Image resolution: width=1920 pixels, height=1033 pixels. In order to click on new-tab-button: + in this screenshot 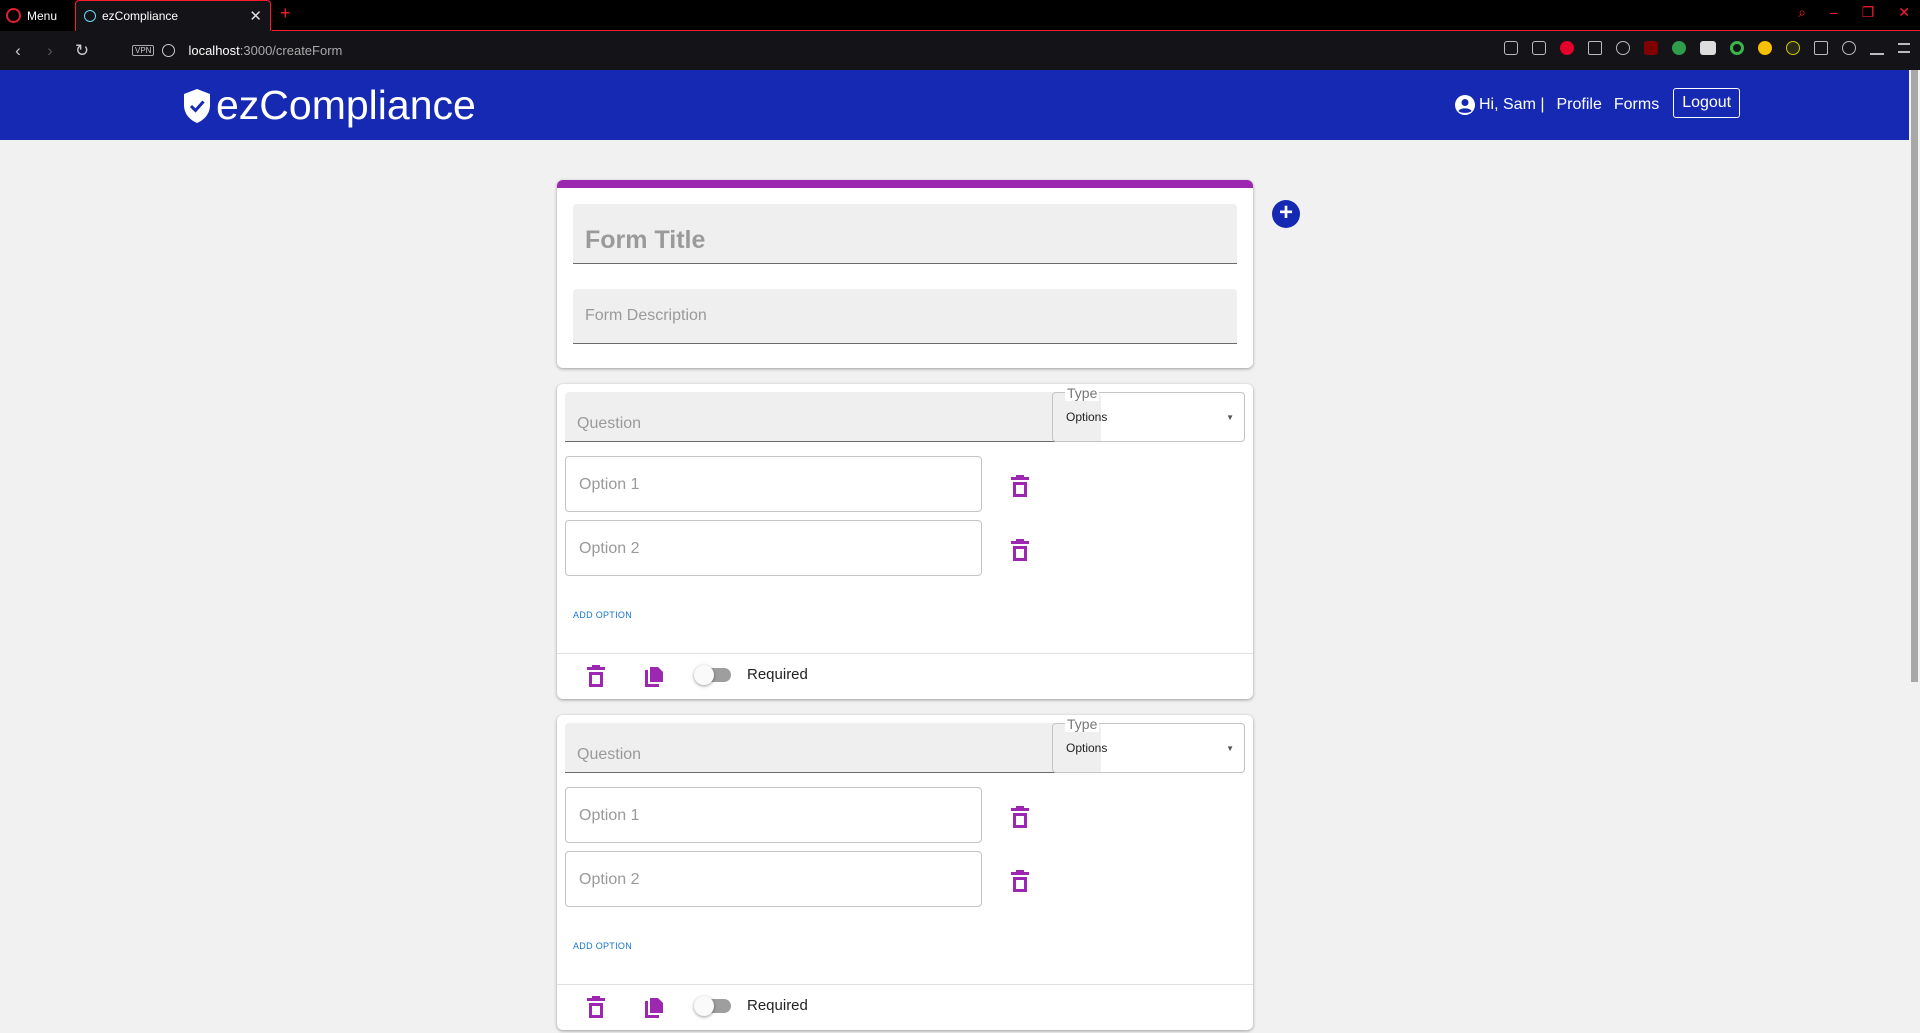, I will do `click(285, 13)`.